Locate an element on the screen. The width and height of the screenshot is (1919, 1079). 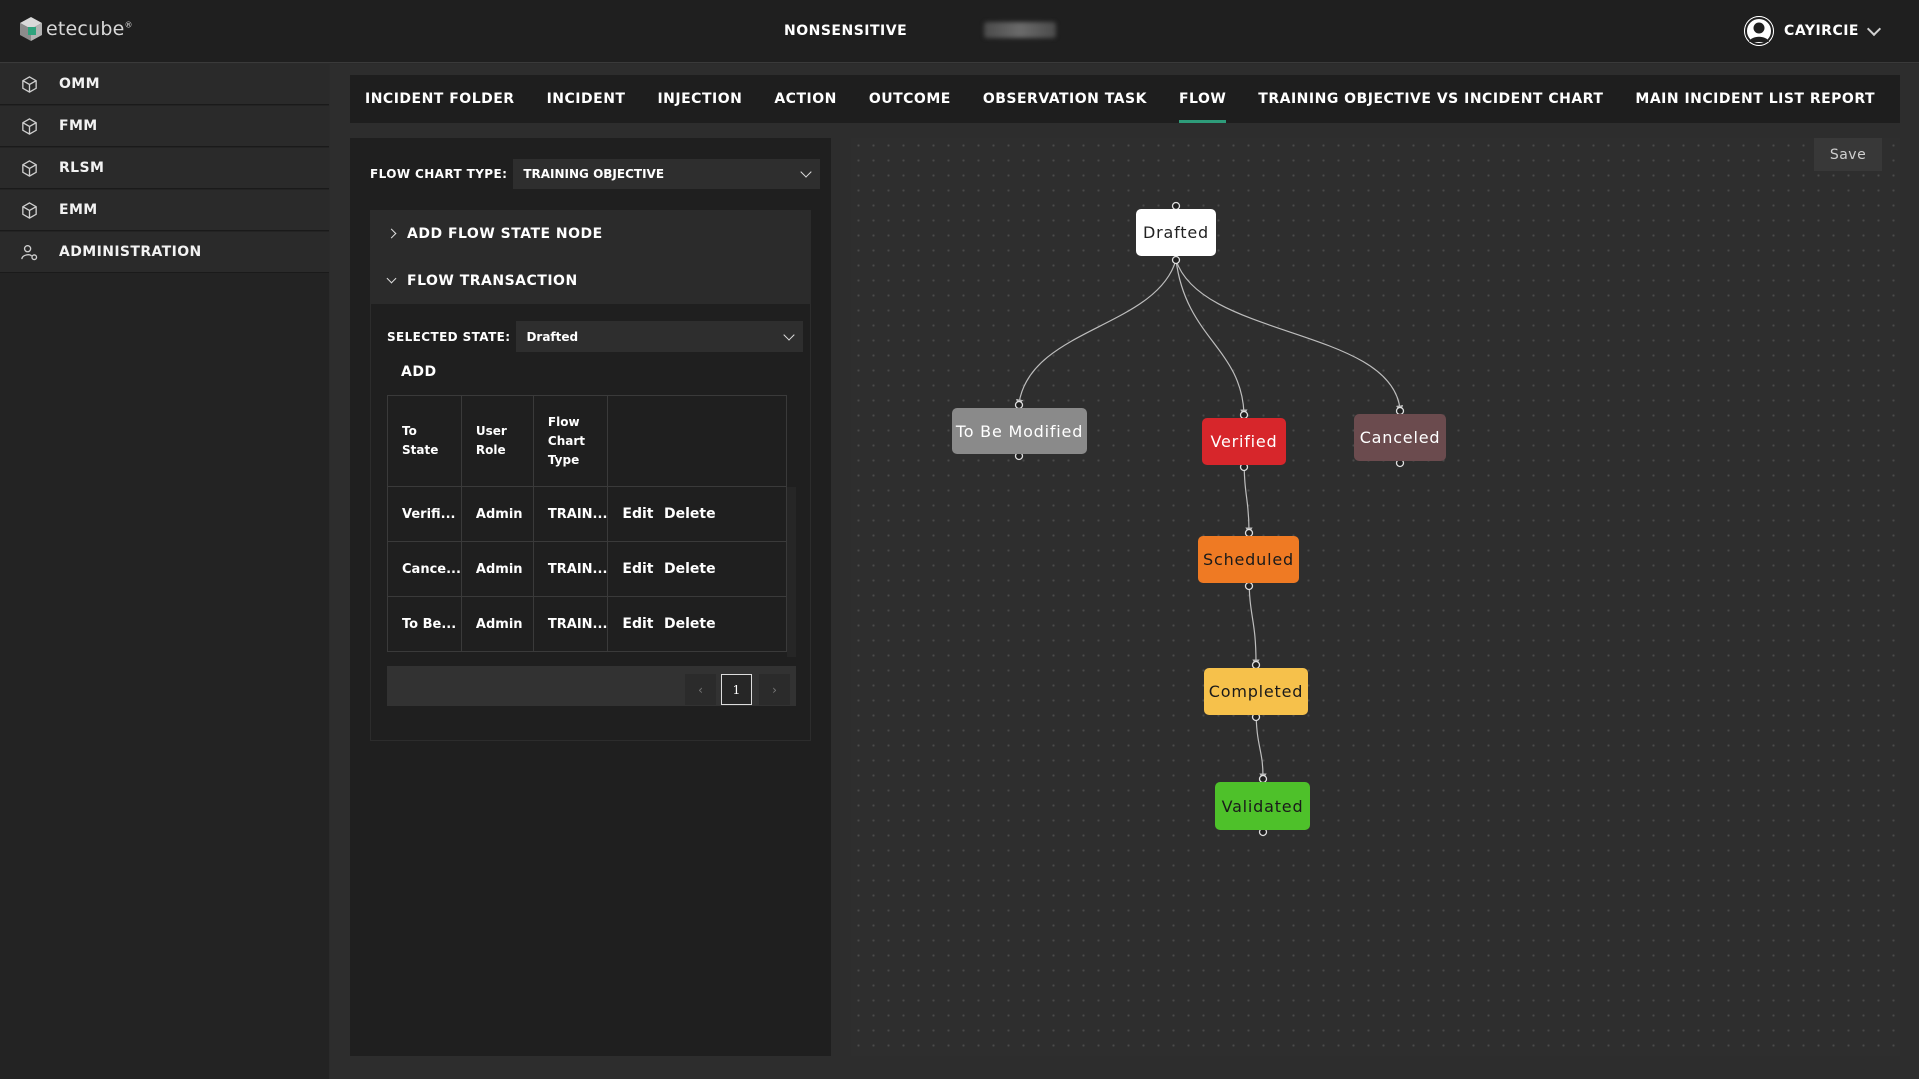
sidebar-item-administration: ADMINISTRATION is located at coordinates (164, 252).